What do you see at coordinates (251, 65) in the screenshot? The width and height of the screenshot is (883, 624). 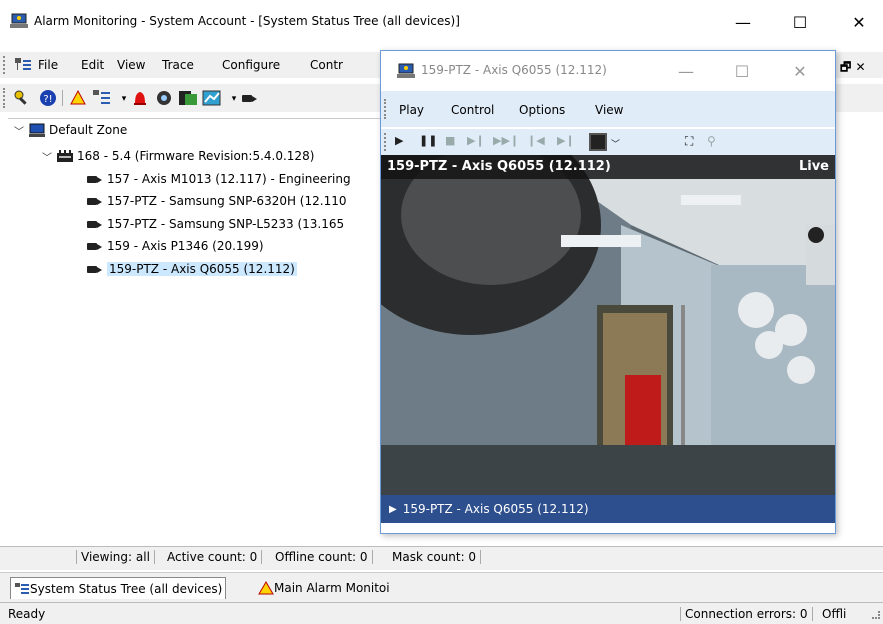 I see `menu-configure: Configure` at bounding box center [251, 65].